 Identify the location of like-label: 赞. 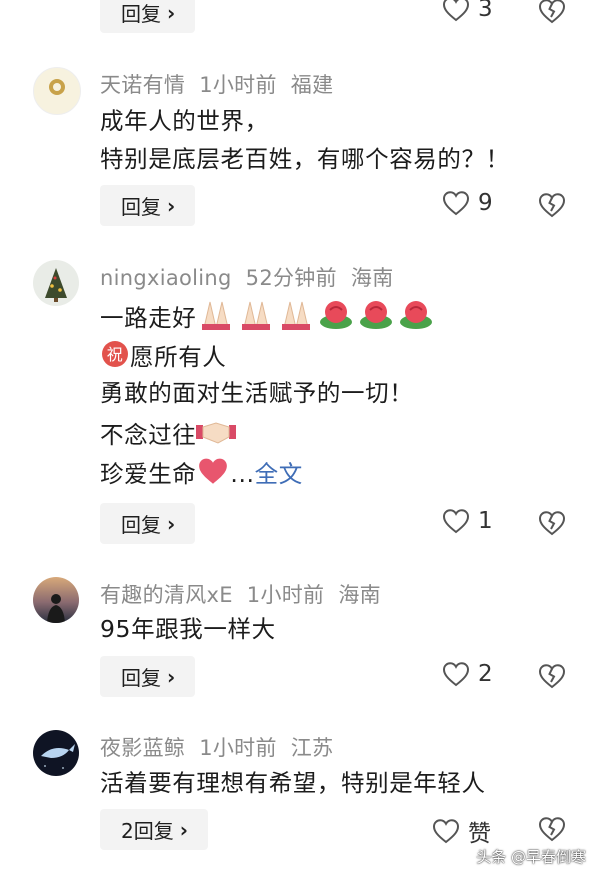
(479, 834).